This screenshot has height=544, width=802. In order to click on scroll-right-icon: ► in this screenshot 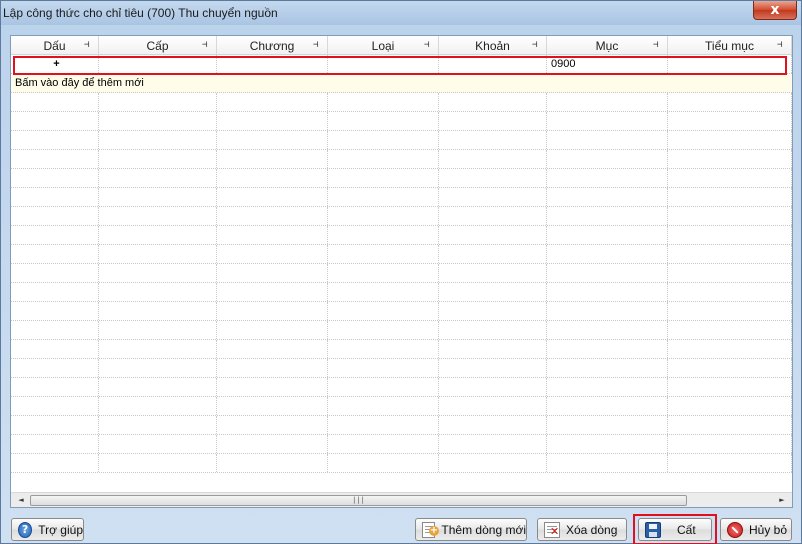, I will do `click(782, 500)`.